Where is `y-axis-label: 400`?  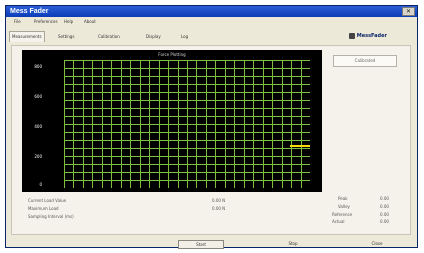 y-axis-label: 400 is located at coordinates (38, 126).